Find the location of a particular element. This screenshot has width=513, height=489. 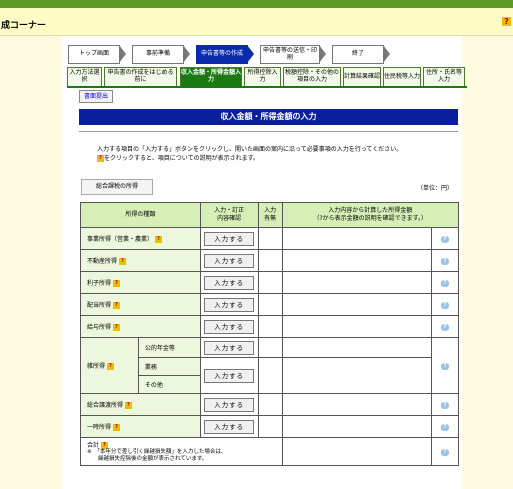

divider is located at coordinates (268, 131).